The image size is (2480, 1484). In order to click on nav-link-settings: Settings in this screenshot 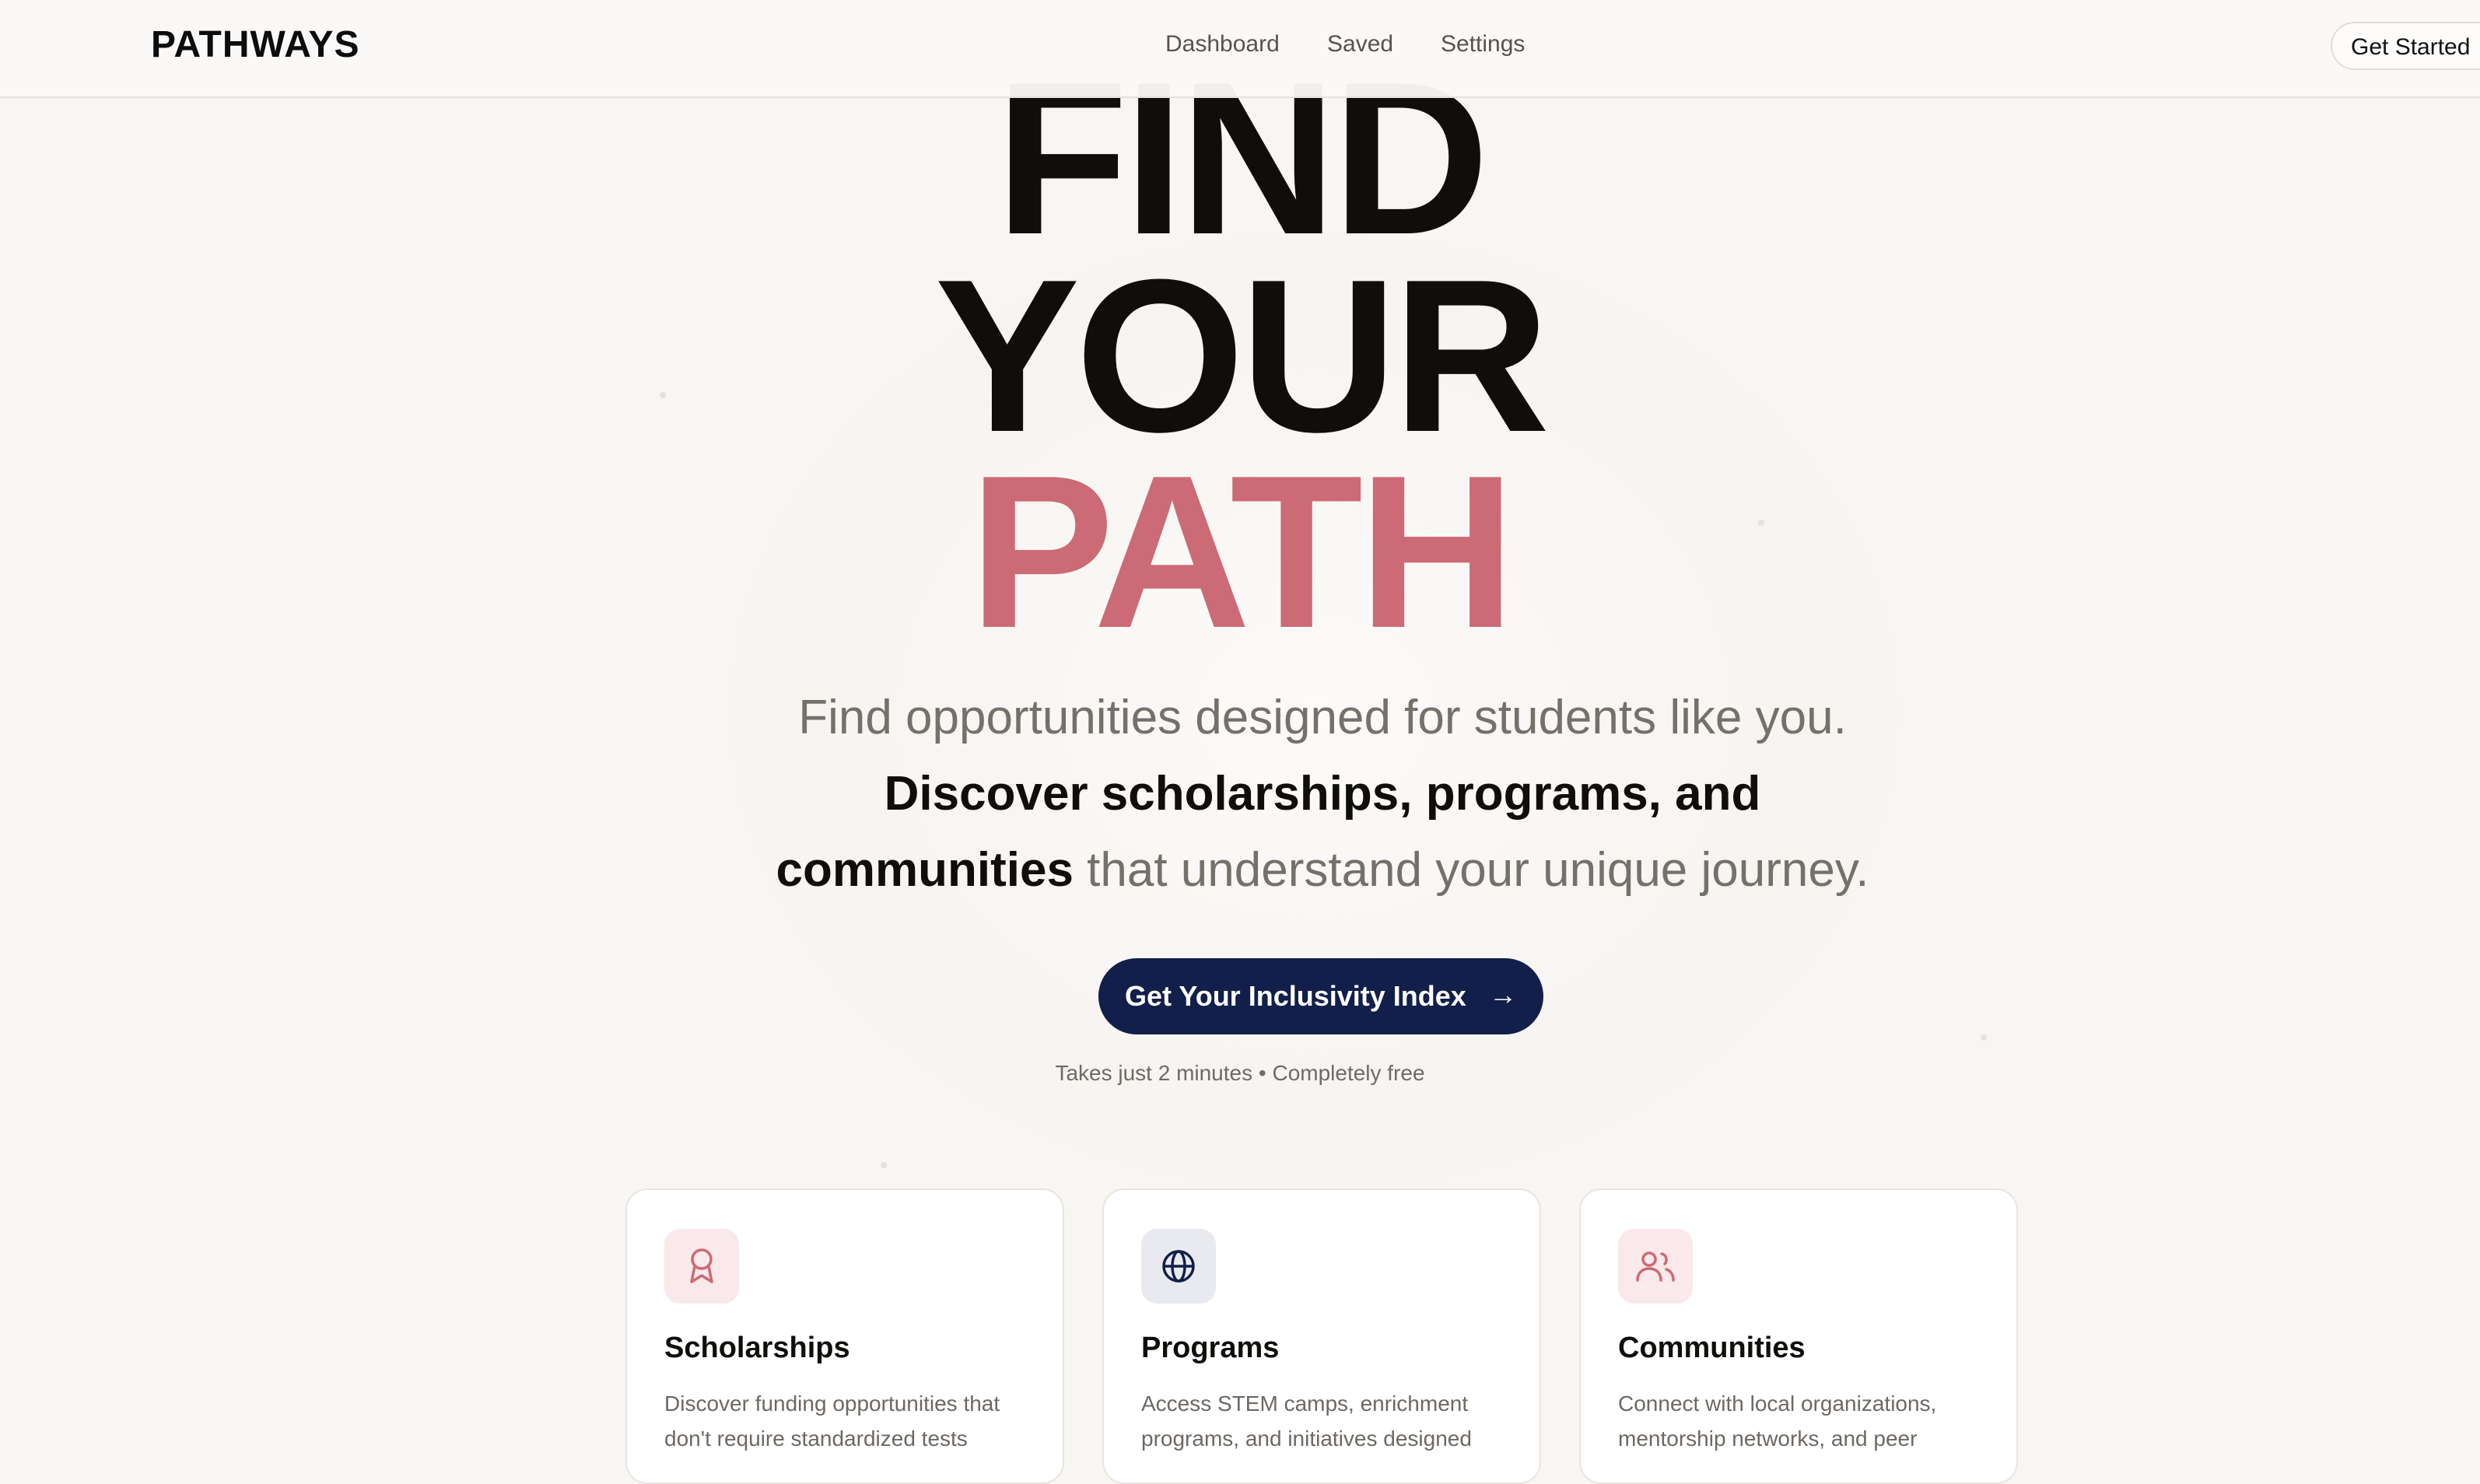, I will do `click(1483, 44)`.